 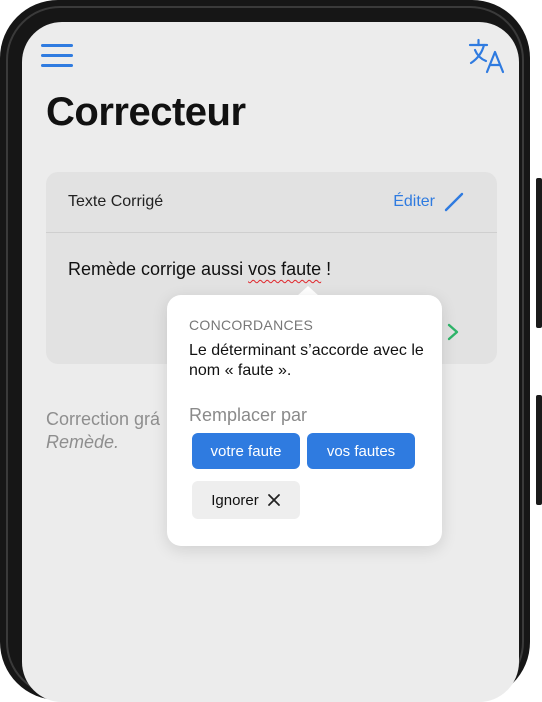 What do you see at coordinates (361, 451) in the screenshot?
I see `suggestion-button-vos-fautes: vos fautes` at bounding box center [361, 451].